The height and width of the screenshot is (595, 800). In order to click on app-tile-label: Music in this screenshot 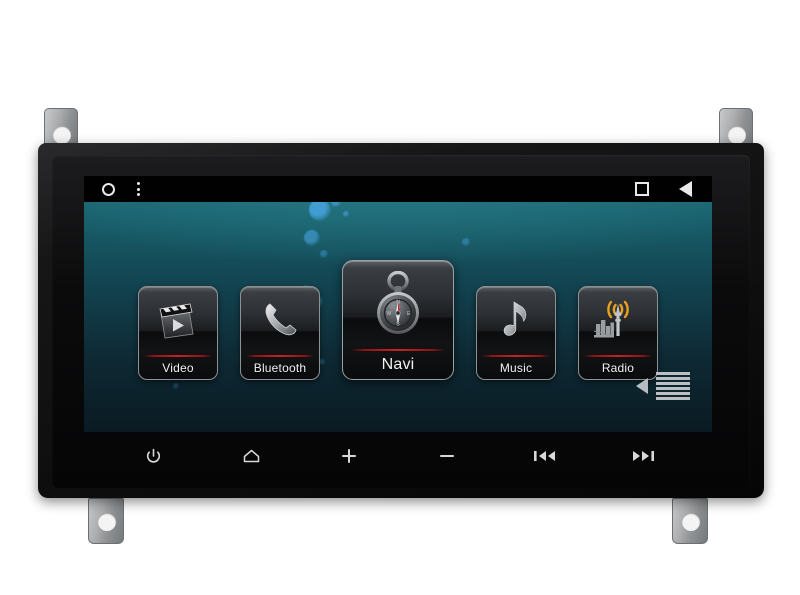, I will do `click(516, 368)`.